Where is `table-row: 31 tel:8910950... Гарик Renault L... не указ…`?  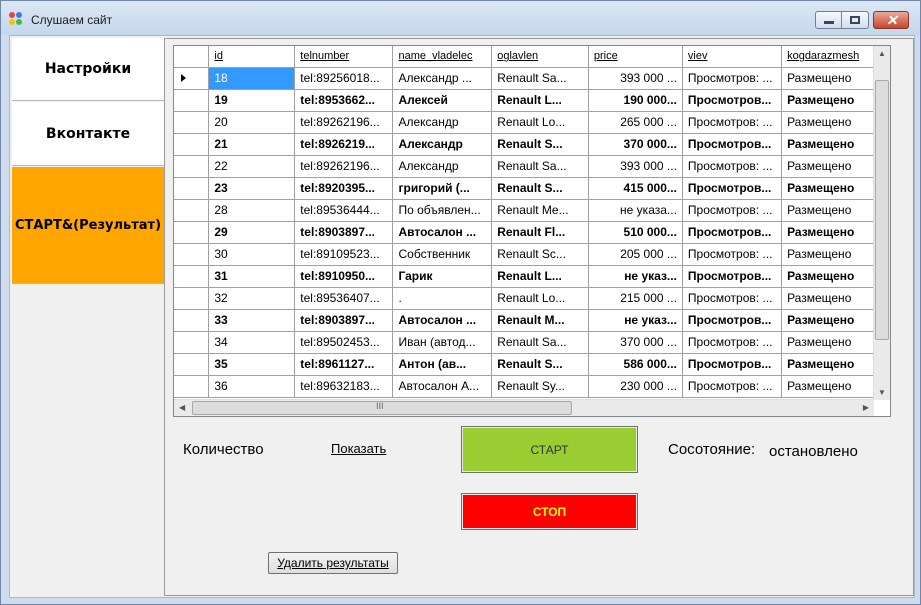 table-row: 31 tel:8910950... Гарик Renault L... не указ… is located at coordinates (532, 276).